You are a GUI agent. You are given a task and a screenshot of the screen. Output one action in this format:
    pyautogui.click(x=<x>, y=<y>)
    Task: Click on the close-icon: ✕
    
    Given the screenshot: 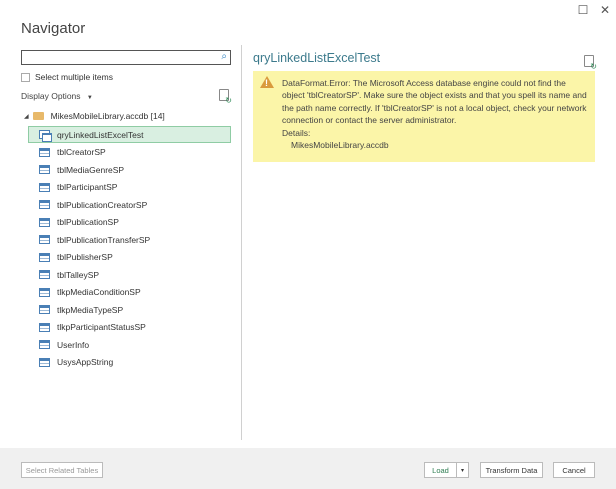 What is the action you would take?
    pyautogui.click(x=605, y=10)
    